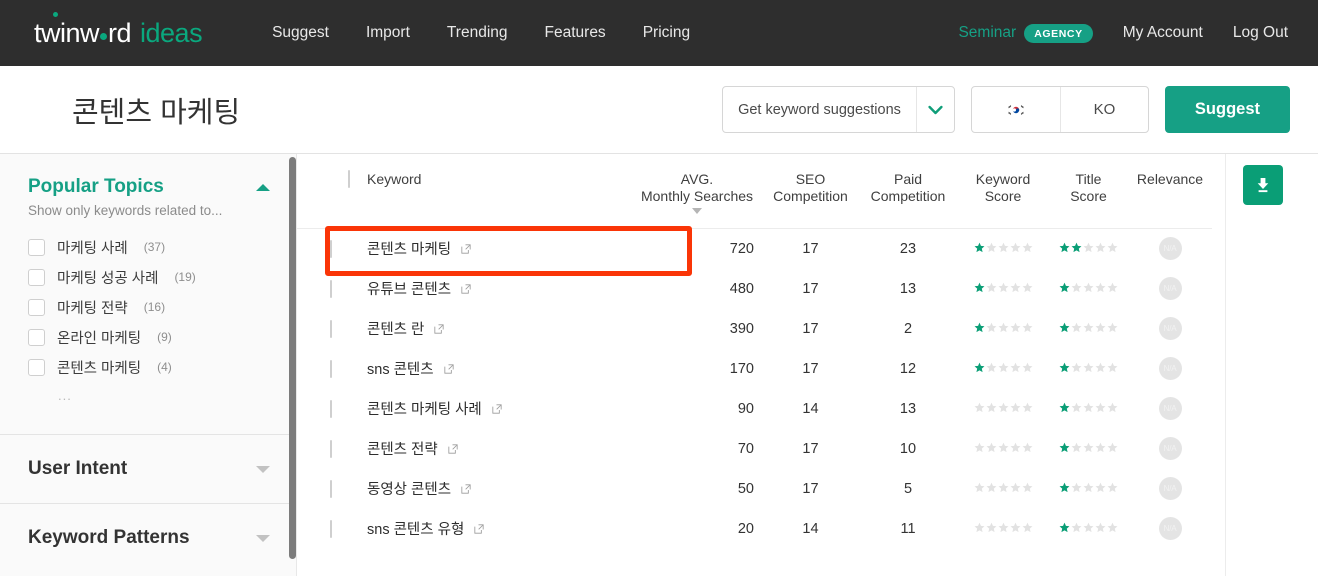  What do you see at coordinates (499, 489) in the screenshot?
I see `cell-keyword: 동영상 콘텐츠` at bounding box center [499, 489].